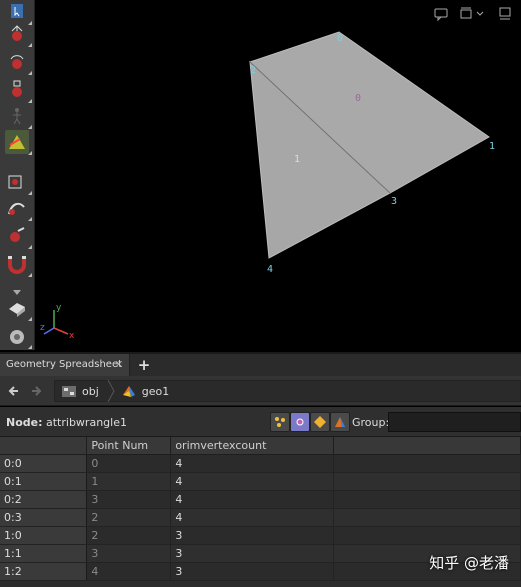  Describe the element at coordinates (371, 422) in the screenshot. I see `group-label: Group:` at that location.